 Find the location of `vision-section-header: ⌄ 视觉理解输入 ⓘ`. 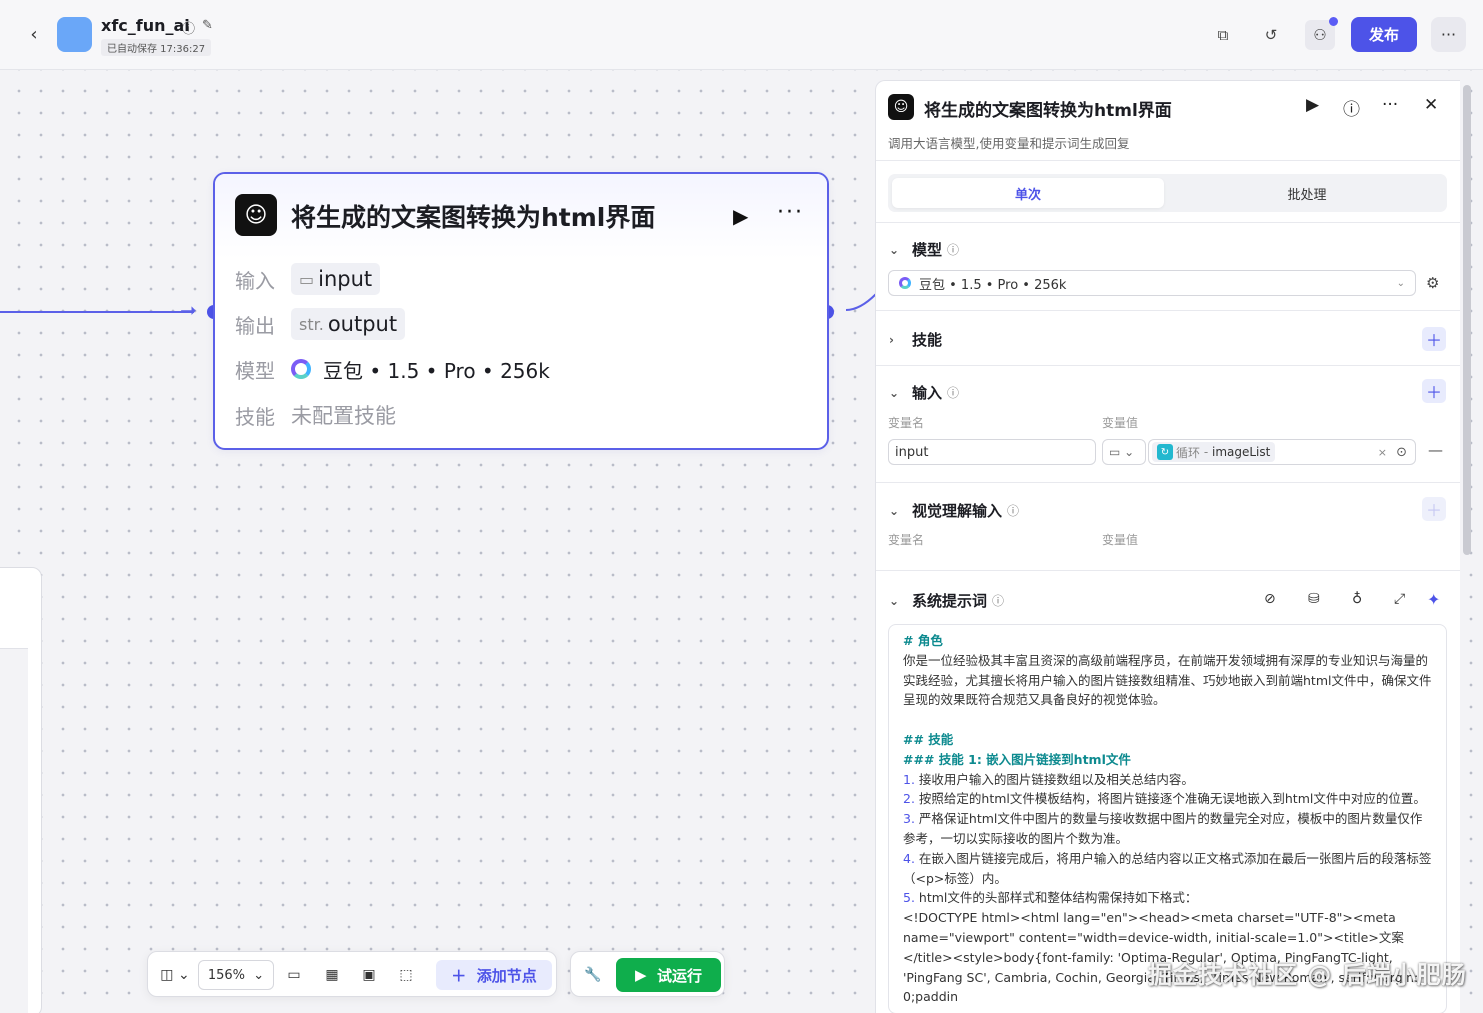

vision-section-header: ⌄ 视觉理解输入 ⓘ is located at coordinates (954, 510).